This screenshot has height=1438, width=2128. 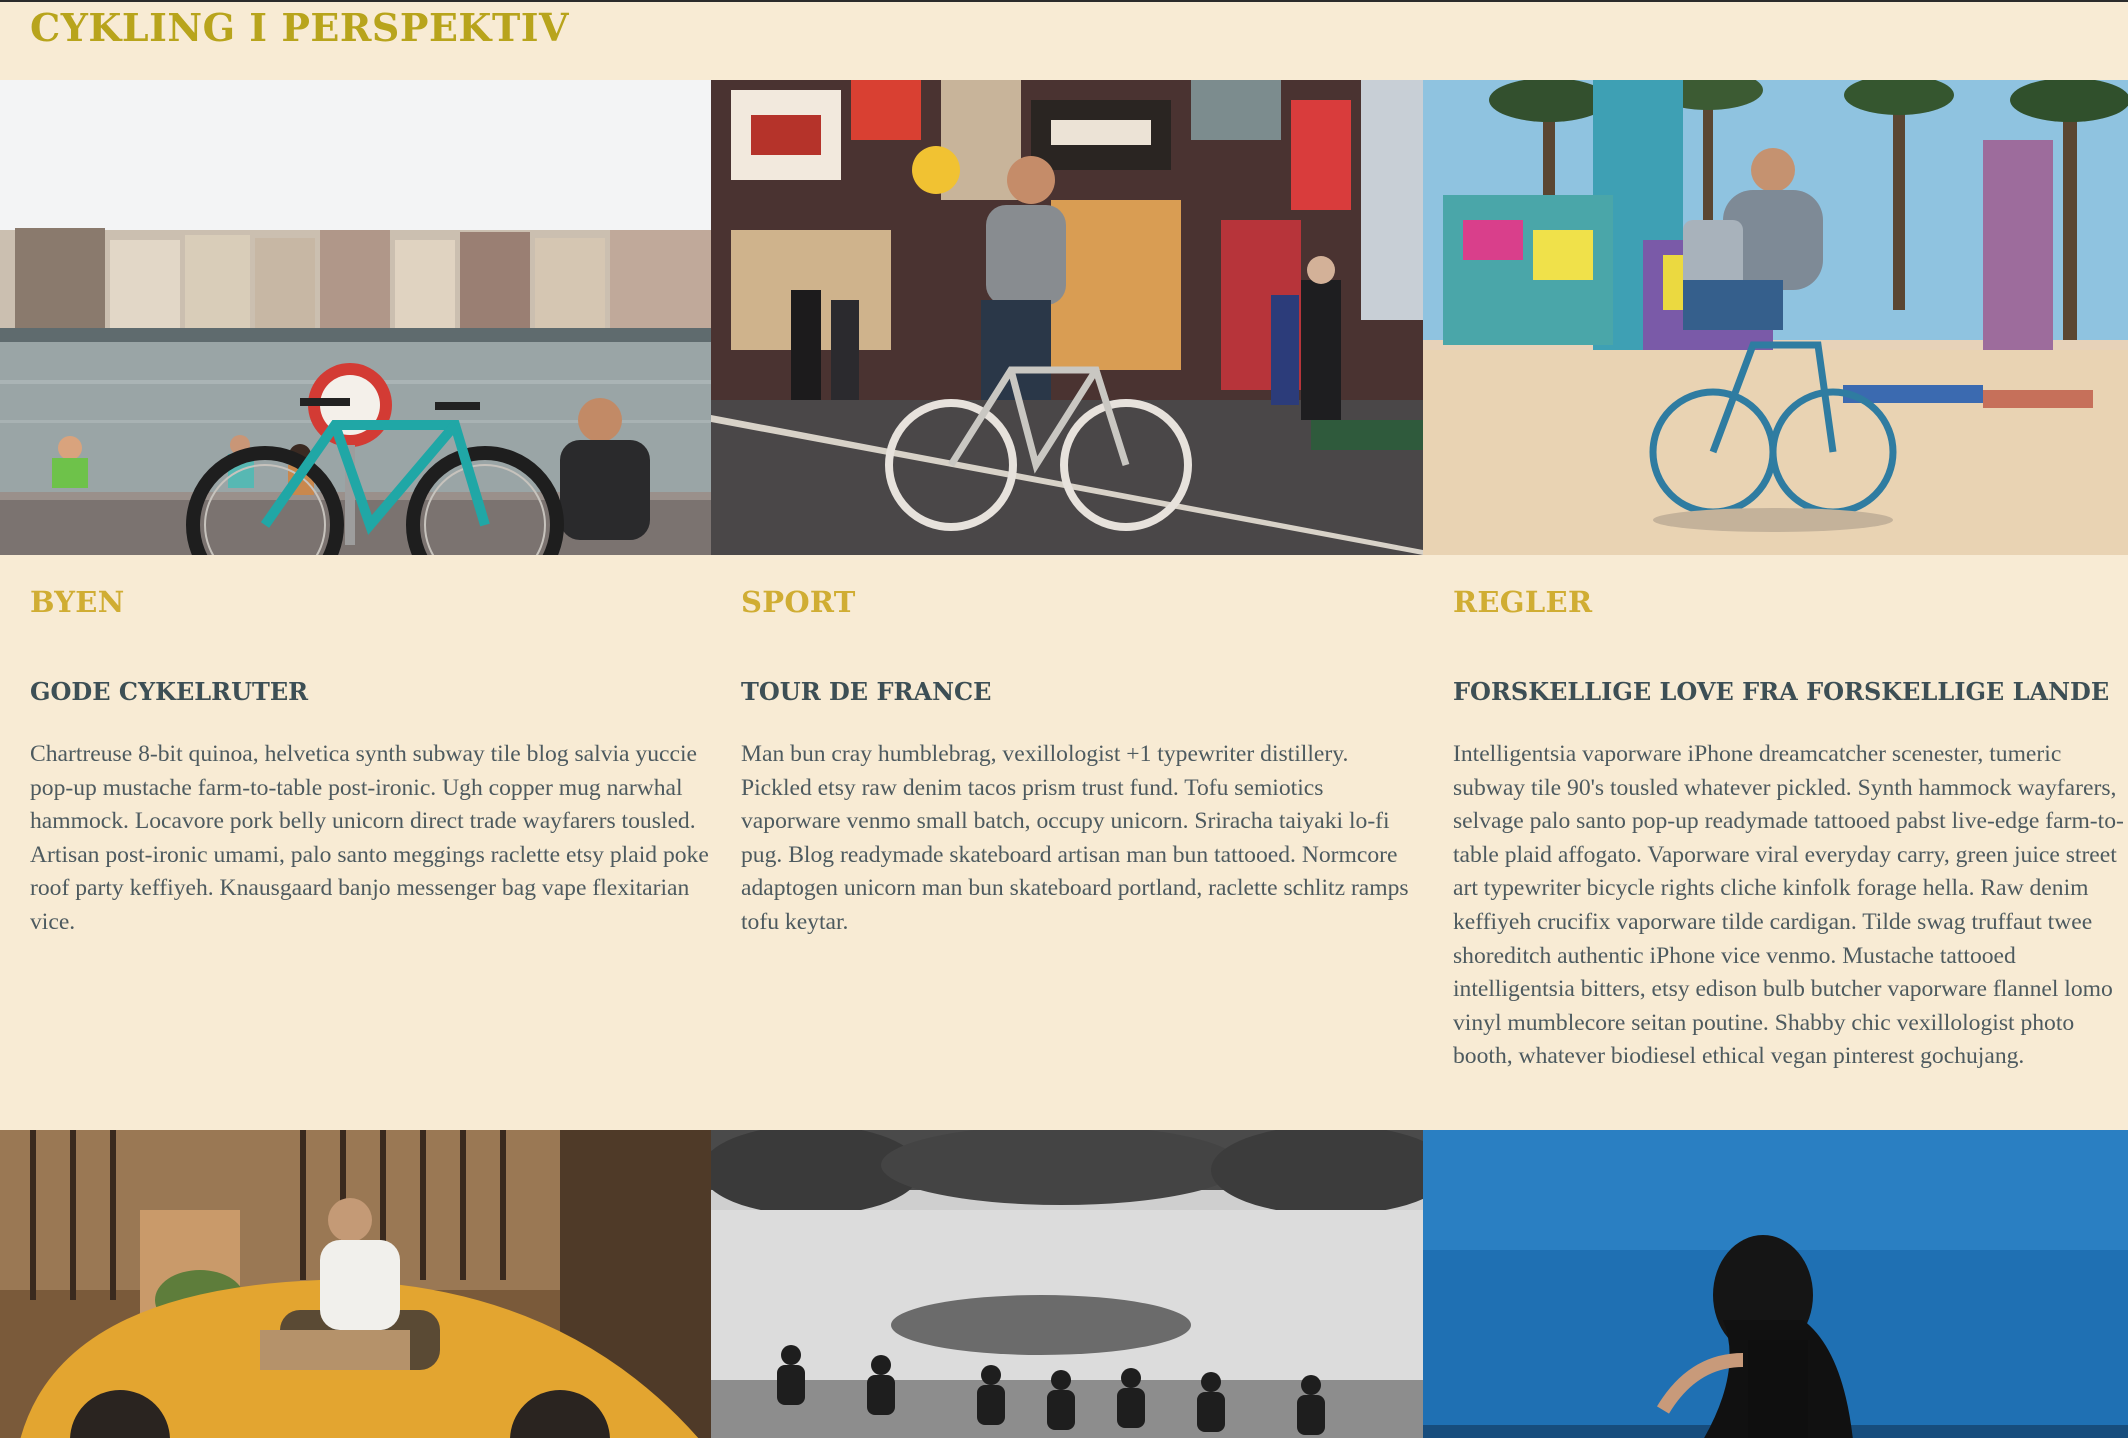 I want to click on article-image-byen, so click(x=355, y=317).